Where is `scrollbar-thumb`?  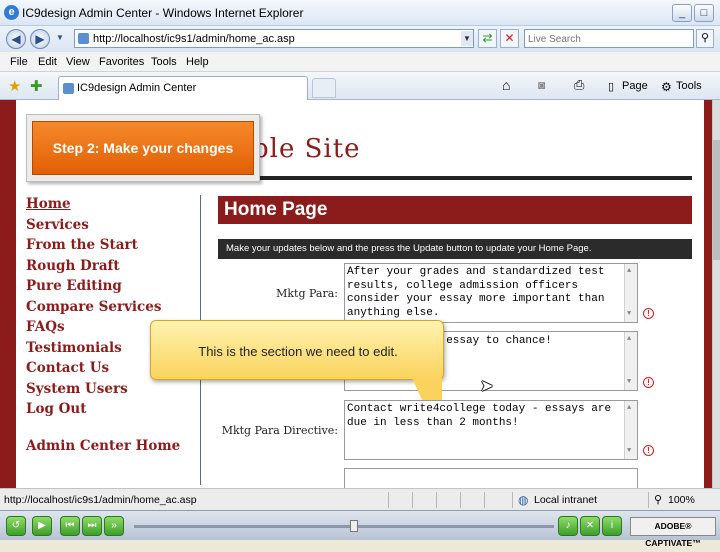 scrollbar-thumb is located at coordinates (716, 200).